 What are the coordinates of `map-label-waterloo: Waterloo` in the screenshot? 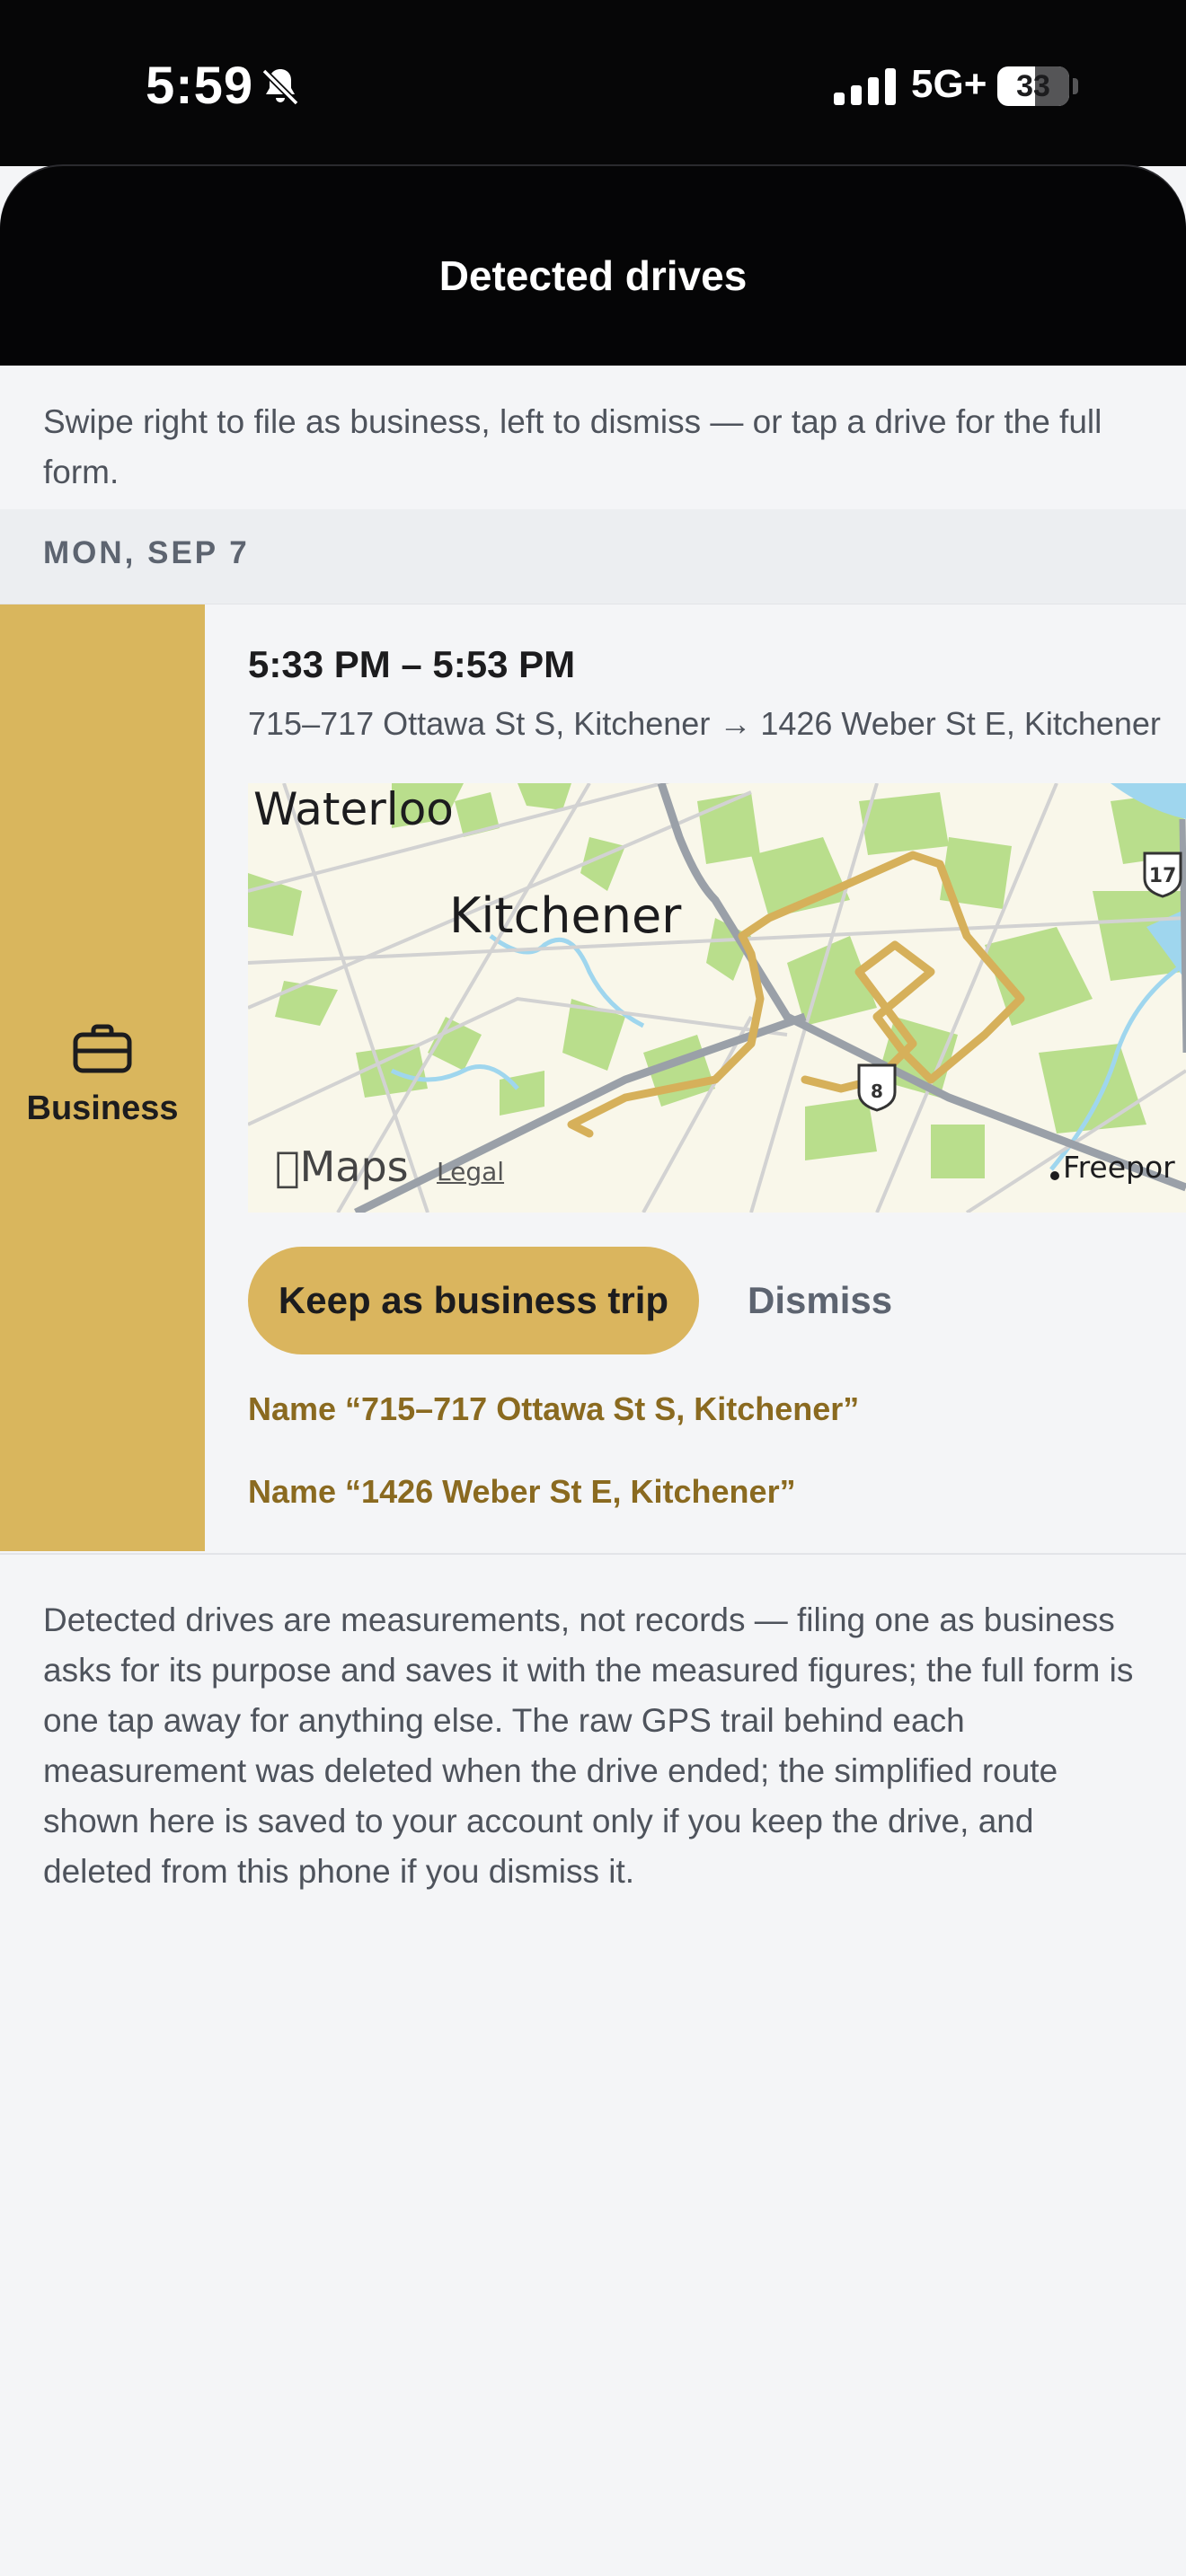 It's located at (353, 809).